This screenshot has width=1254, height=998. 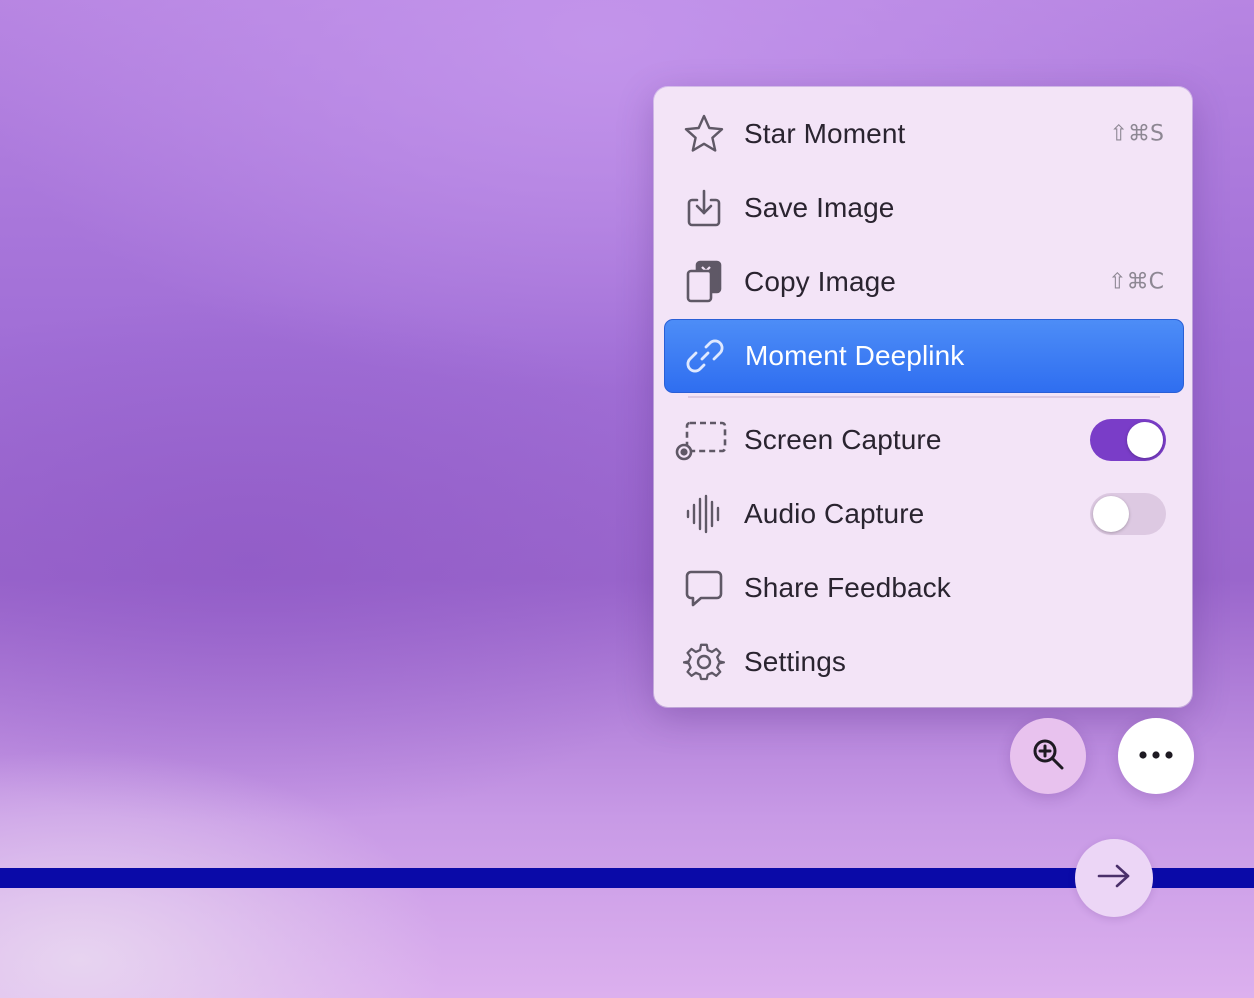 I want to click on menu-item-star-moment: Star Moment ⇧⌘S, so click(x=924, y=134).